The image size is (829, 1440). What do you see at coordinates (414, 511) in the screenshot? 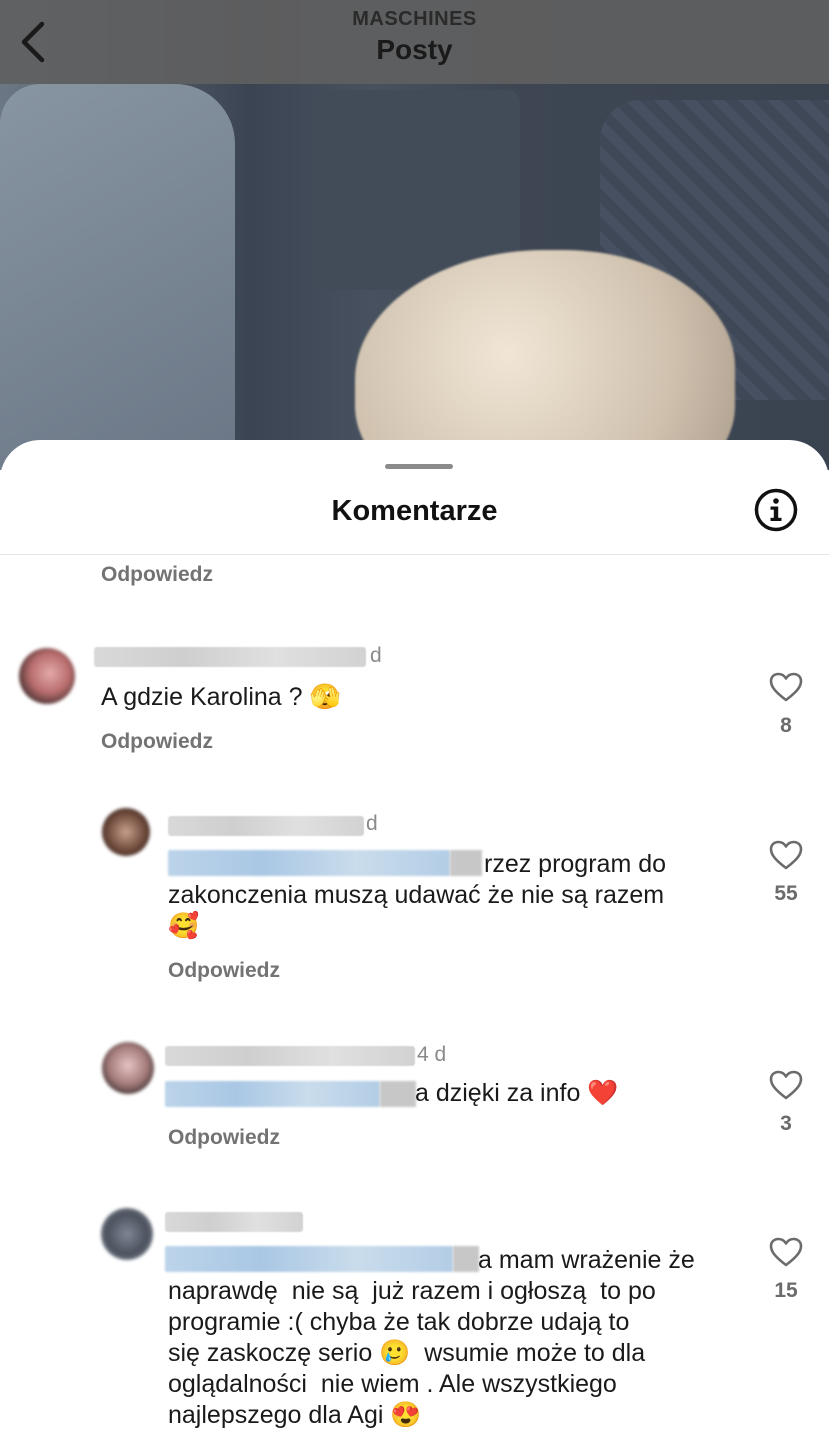
I see `sheet-title: Komentarze` at bounding box center [414, 511].